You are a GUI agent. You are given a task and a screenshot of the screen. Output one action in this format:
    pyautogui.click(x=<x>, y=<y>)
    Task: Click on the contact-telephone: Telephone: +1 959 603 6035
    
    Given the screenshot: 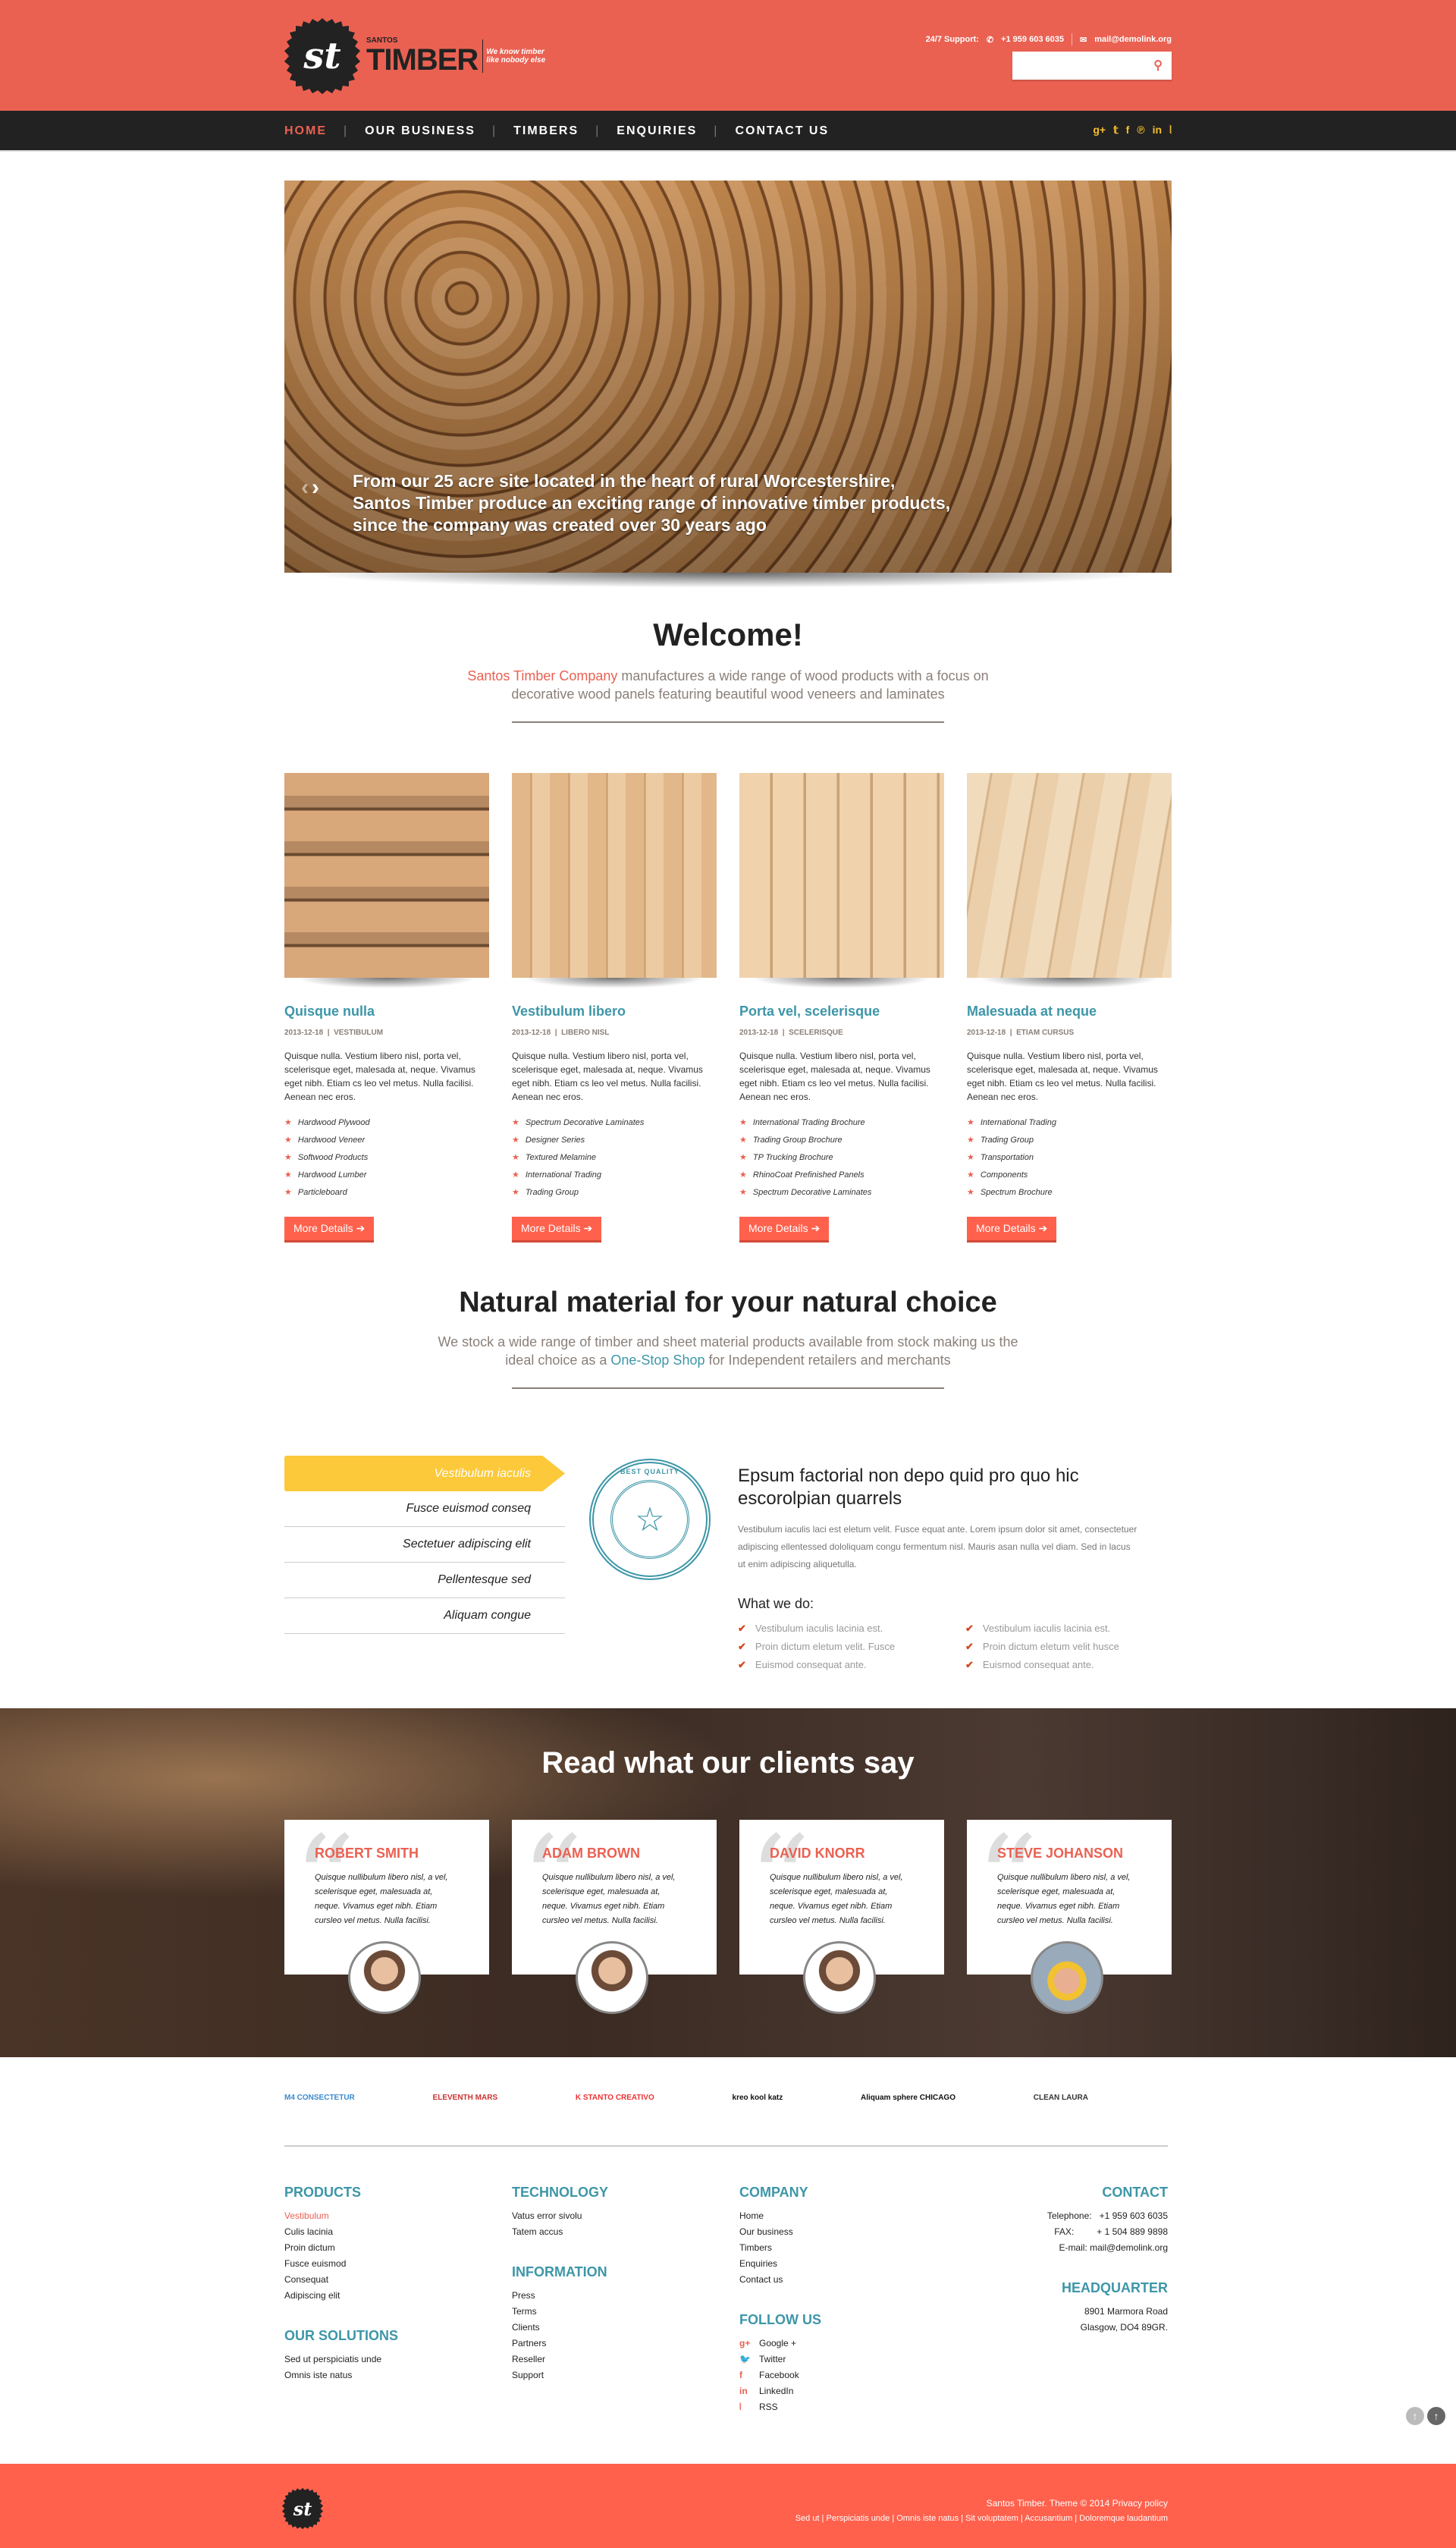 What is the action you would take?
    pyautogui.click(x=1107, y=2215)
    